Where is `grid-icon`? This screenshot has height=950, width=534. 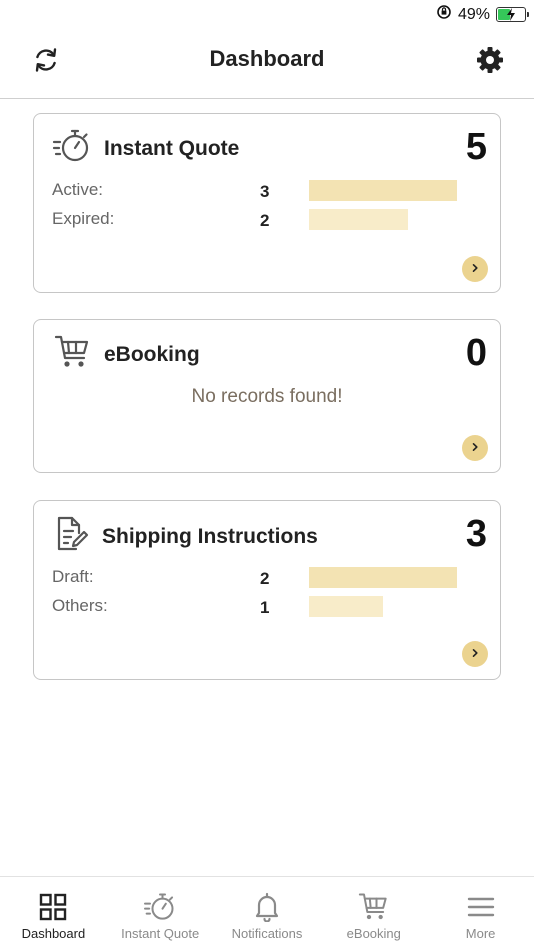 grid-icon is located at coordinates (53, 907).